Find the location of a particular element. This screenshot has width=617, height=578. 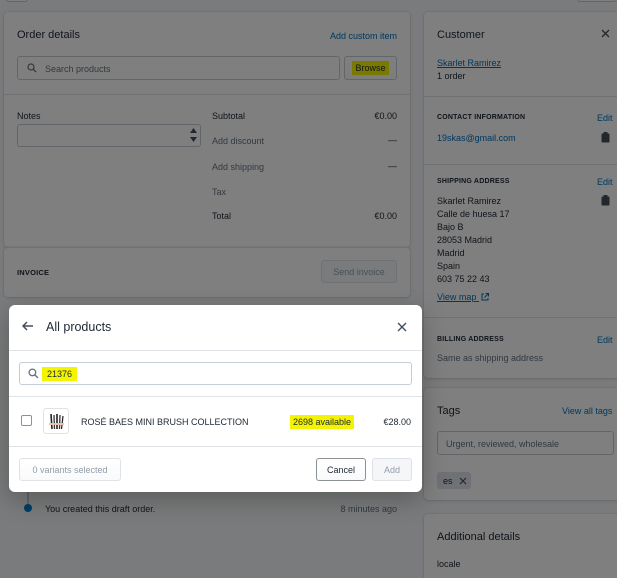

add-button-label: Add is located at coordinates (391, 469).